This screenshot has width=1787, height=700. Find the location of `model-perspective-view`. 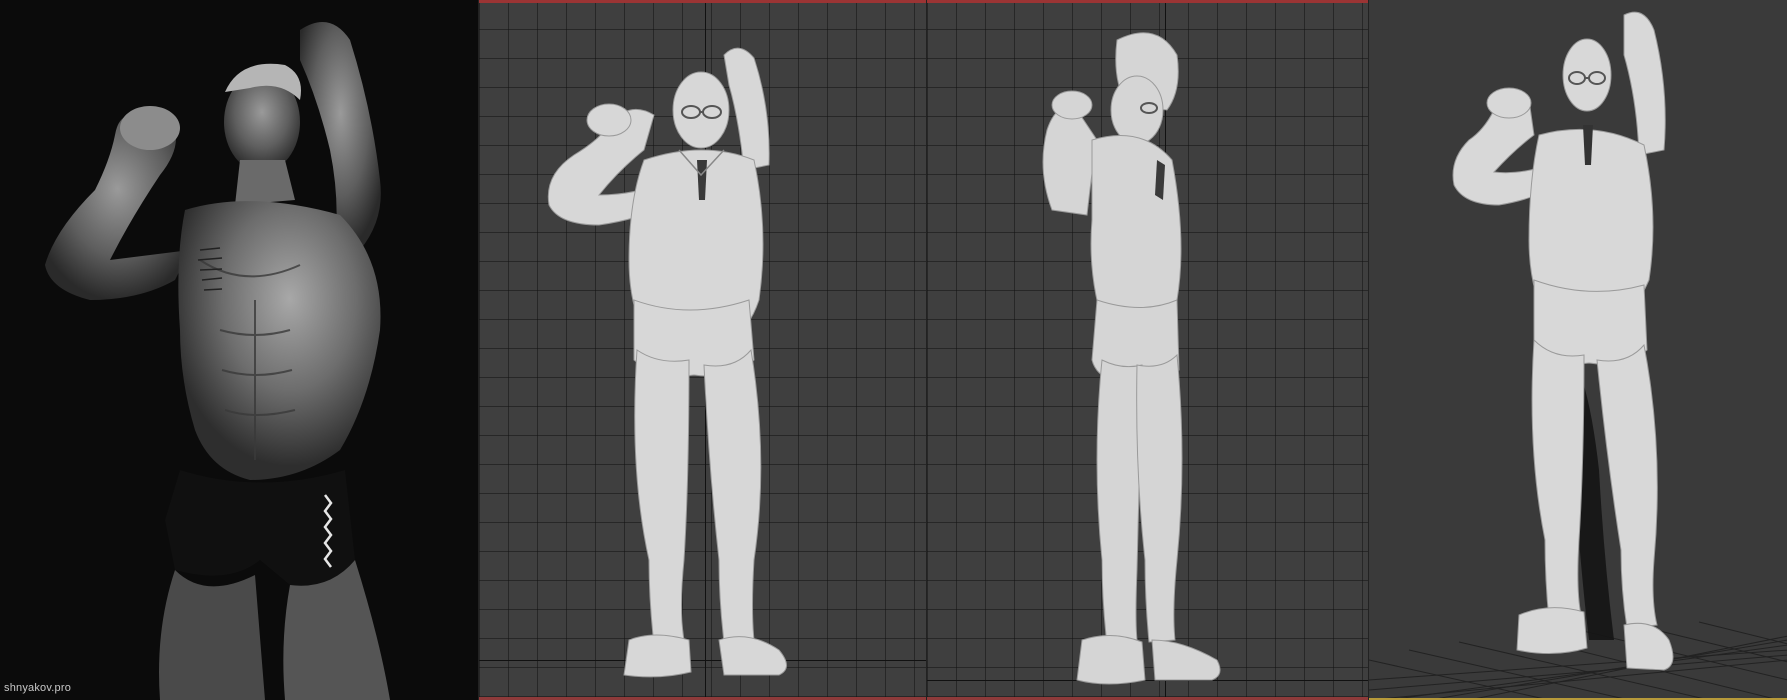

model-perspective-view is located at coordinates (1563, 341).